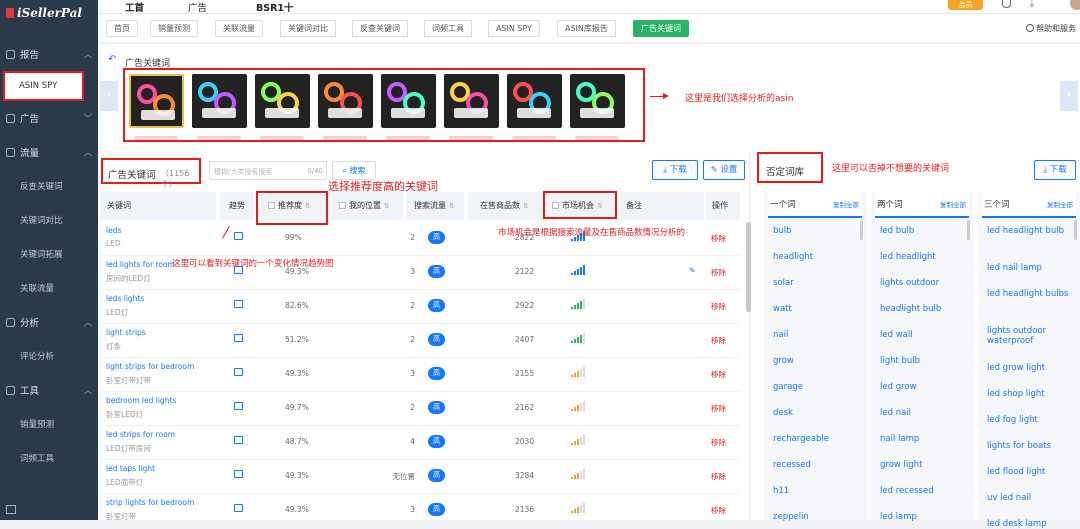 Image resolution: width=1080 pixels, height=529 pixels. Describe the element at coordinates (126, 332) in the screenshot. I see `keyword-link: light strips` at that location.